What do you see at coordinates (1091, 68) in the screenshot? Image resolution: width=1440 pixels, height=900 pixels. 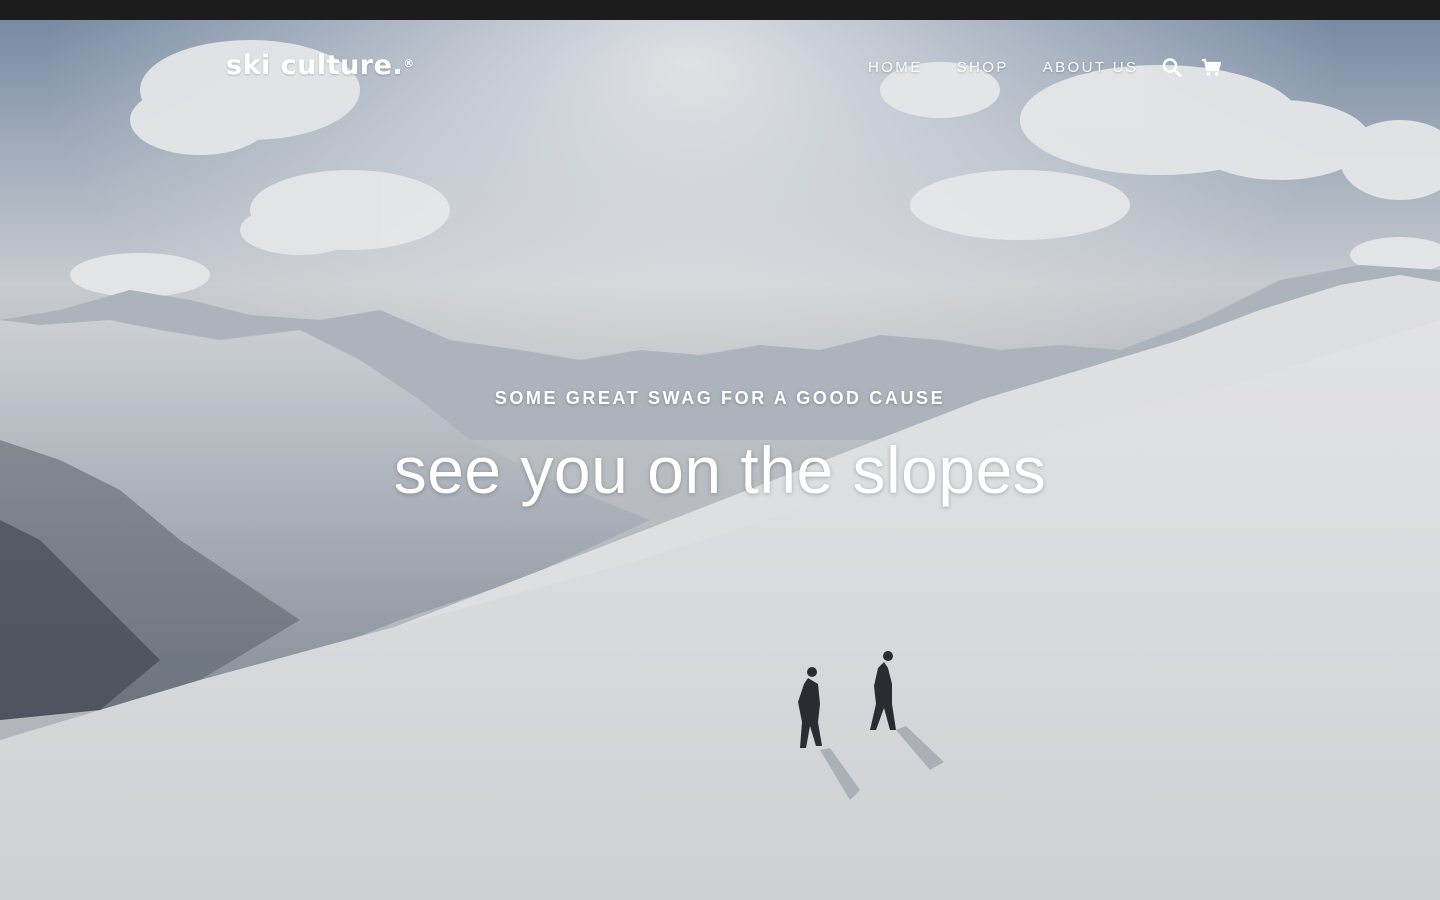 I see `nav-about-link: ABOUT US` at bounding box center [1091, 68].